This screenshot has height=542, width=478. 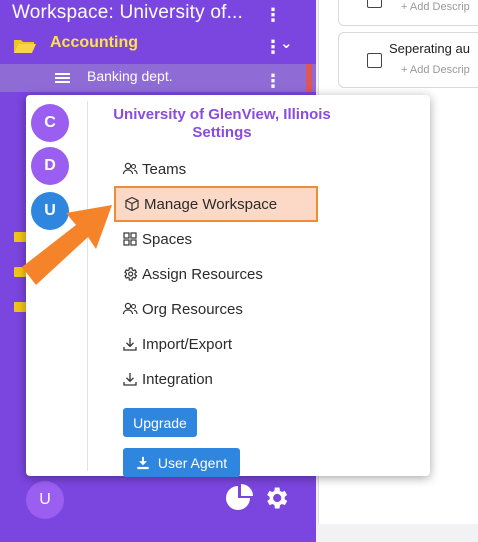 I want to click on user-avatar: U, so click(x=45, y=500).